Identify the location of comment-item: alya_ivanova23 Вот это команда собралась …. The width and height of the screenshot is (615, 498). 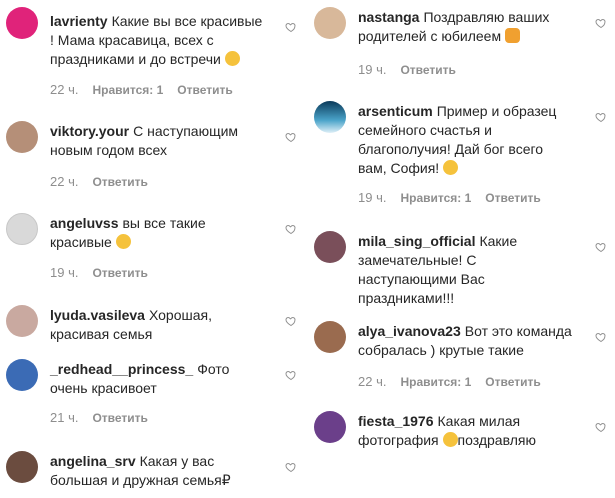
(461, 359).